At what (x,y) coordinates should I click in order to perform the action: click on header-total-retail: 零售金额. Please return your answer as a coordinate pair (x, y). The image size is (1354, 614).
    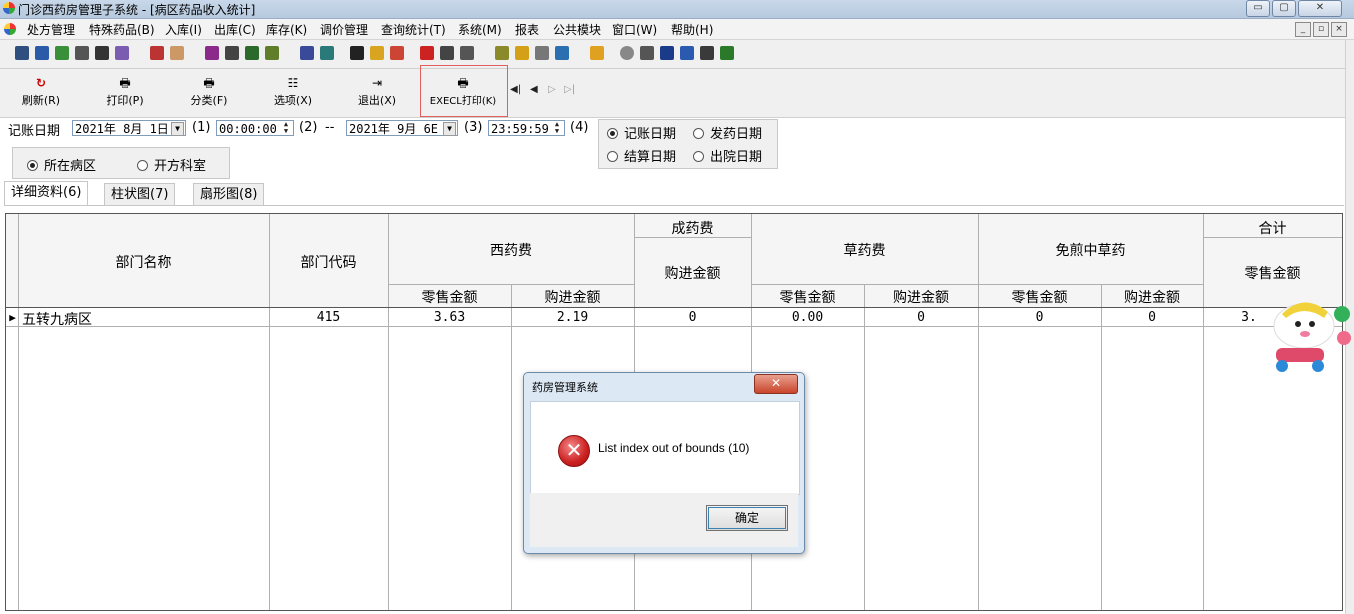
    Looking at the image, I should click on (1272, 273).